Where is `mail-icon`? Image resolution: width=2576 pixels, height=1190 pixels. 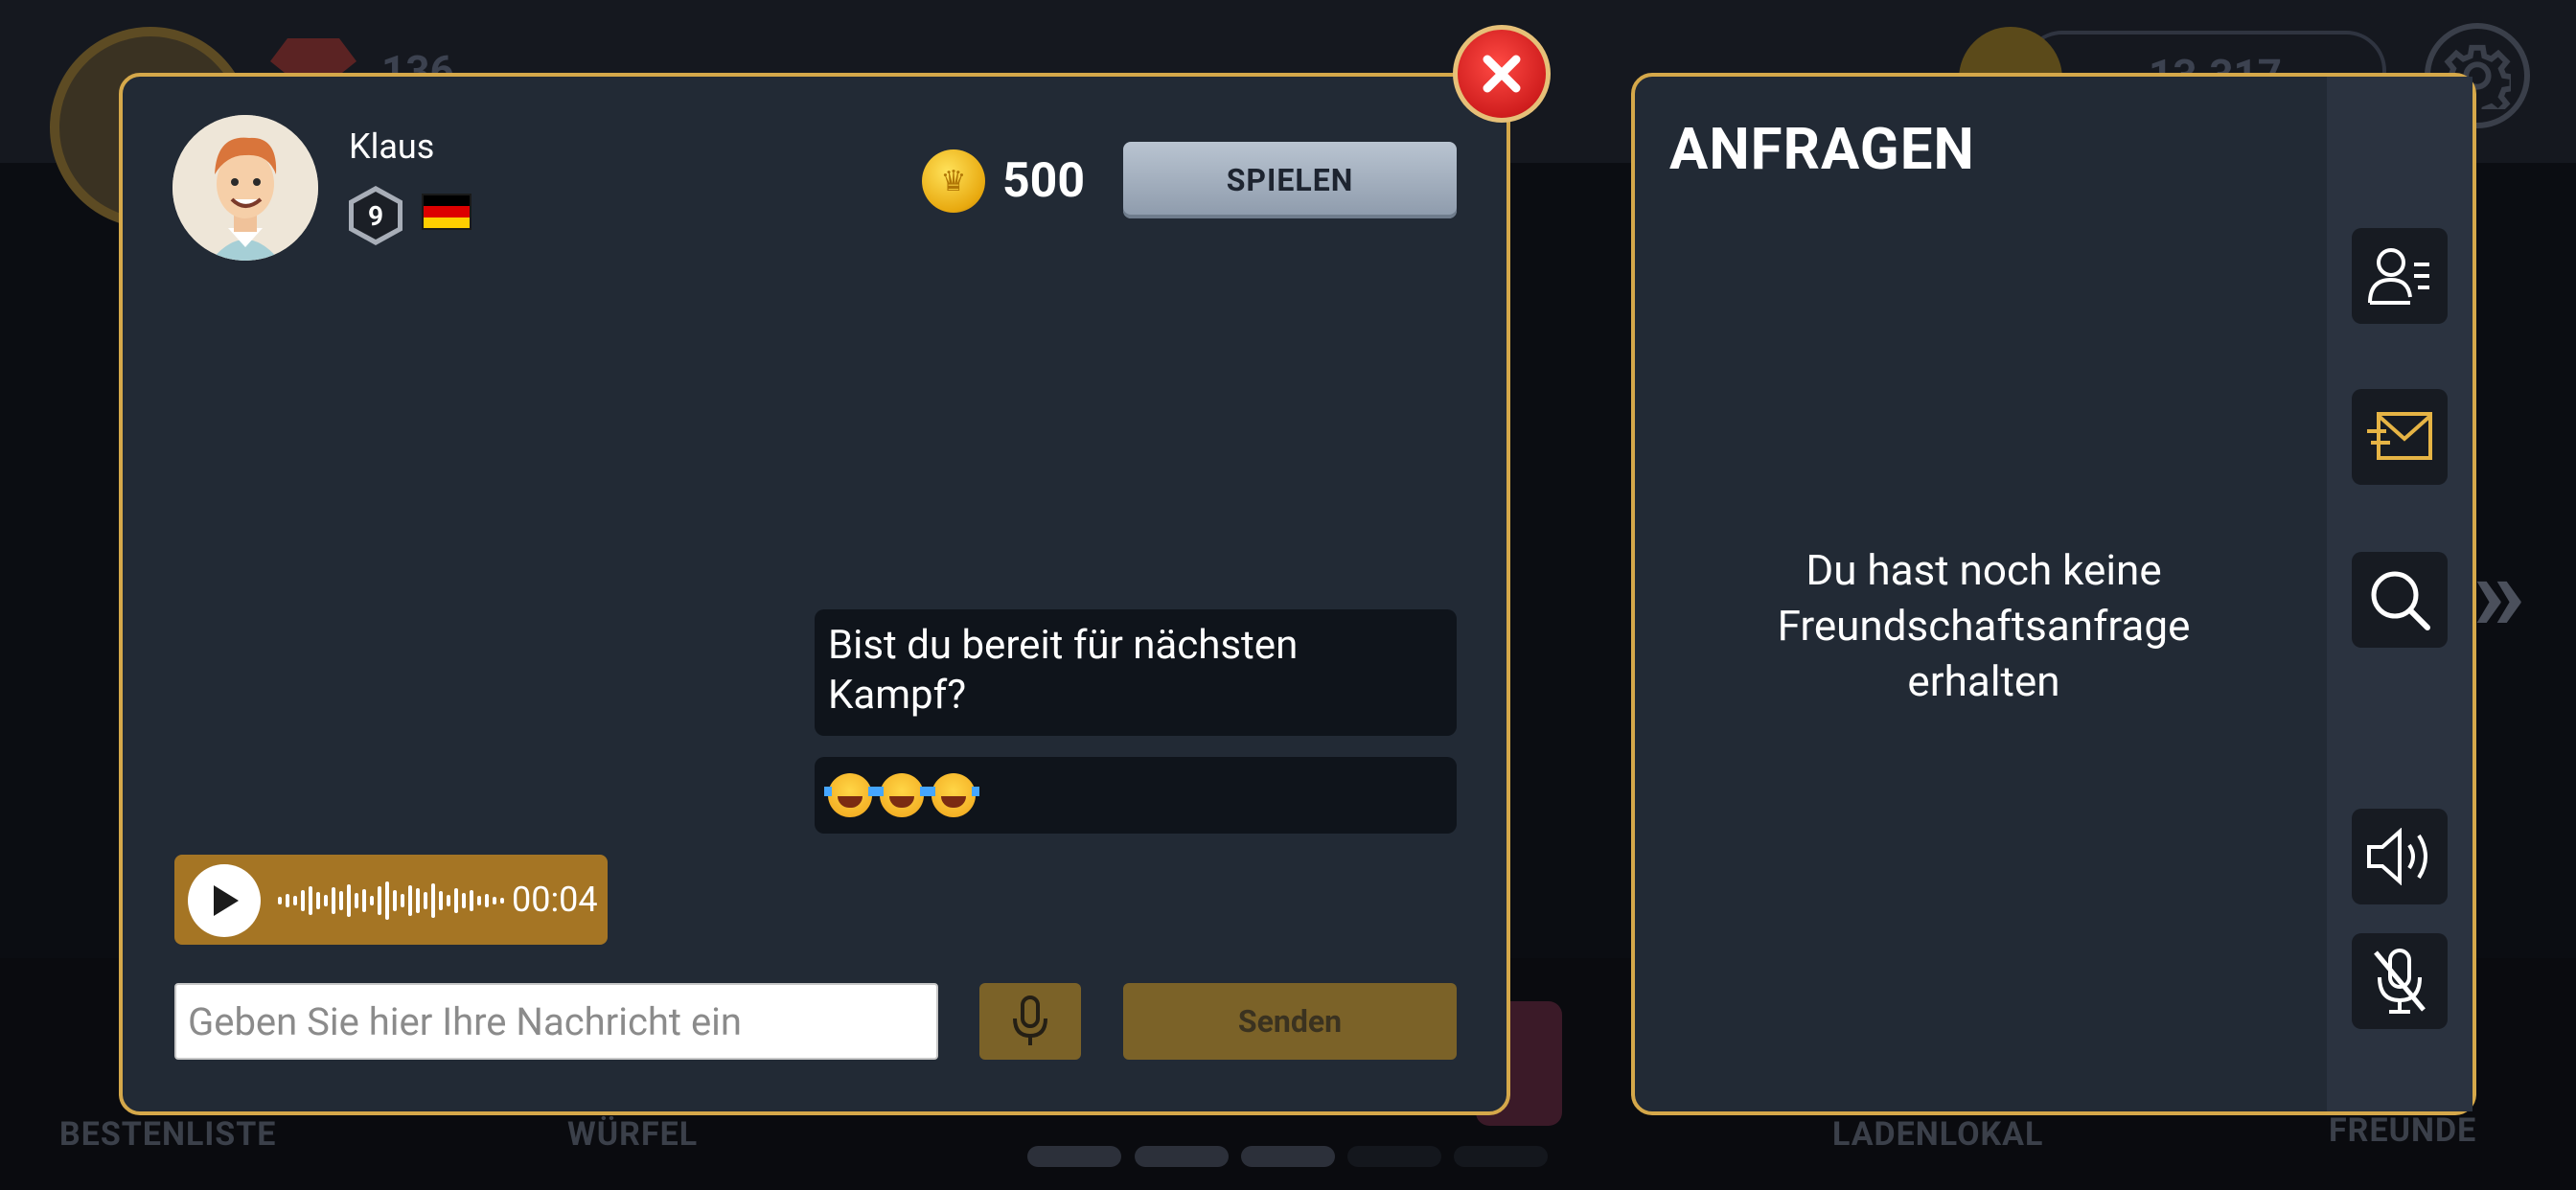
mail-icon is located at coordinates (2399, 436).